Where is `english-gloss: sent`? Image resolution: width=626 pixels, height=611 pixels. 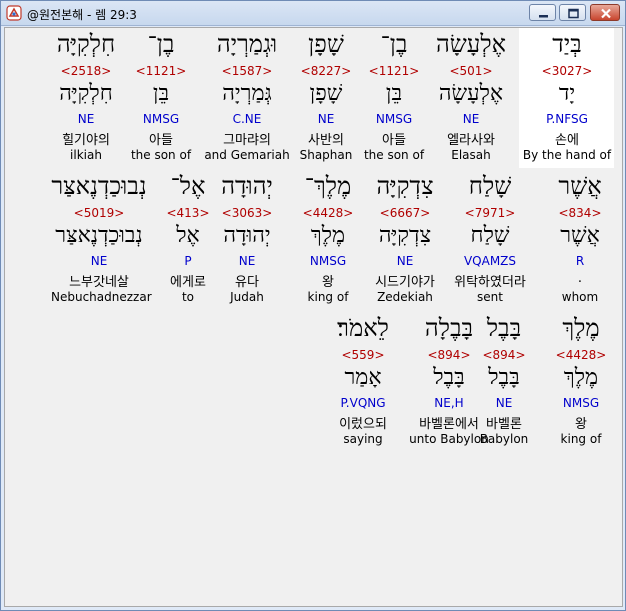
english-gloss: sent is located at coordinates (490, 297).